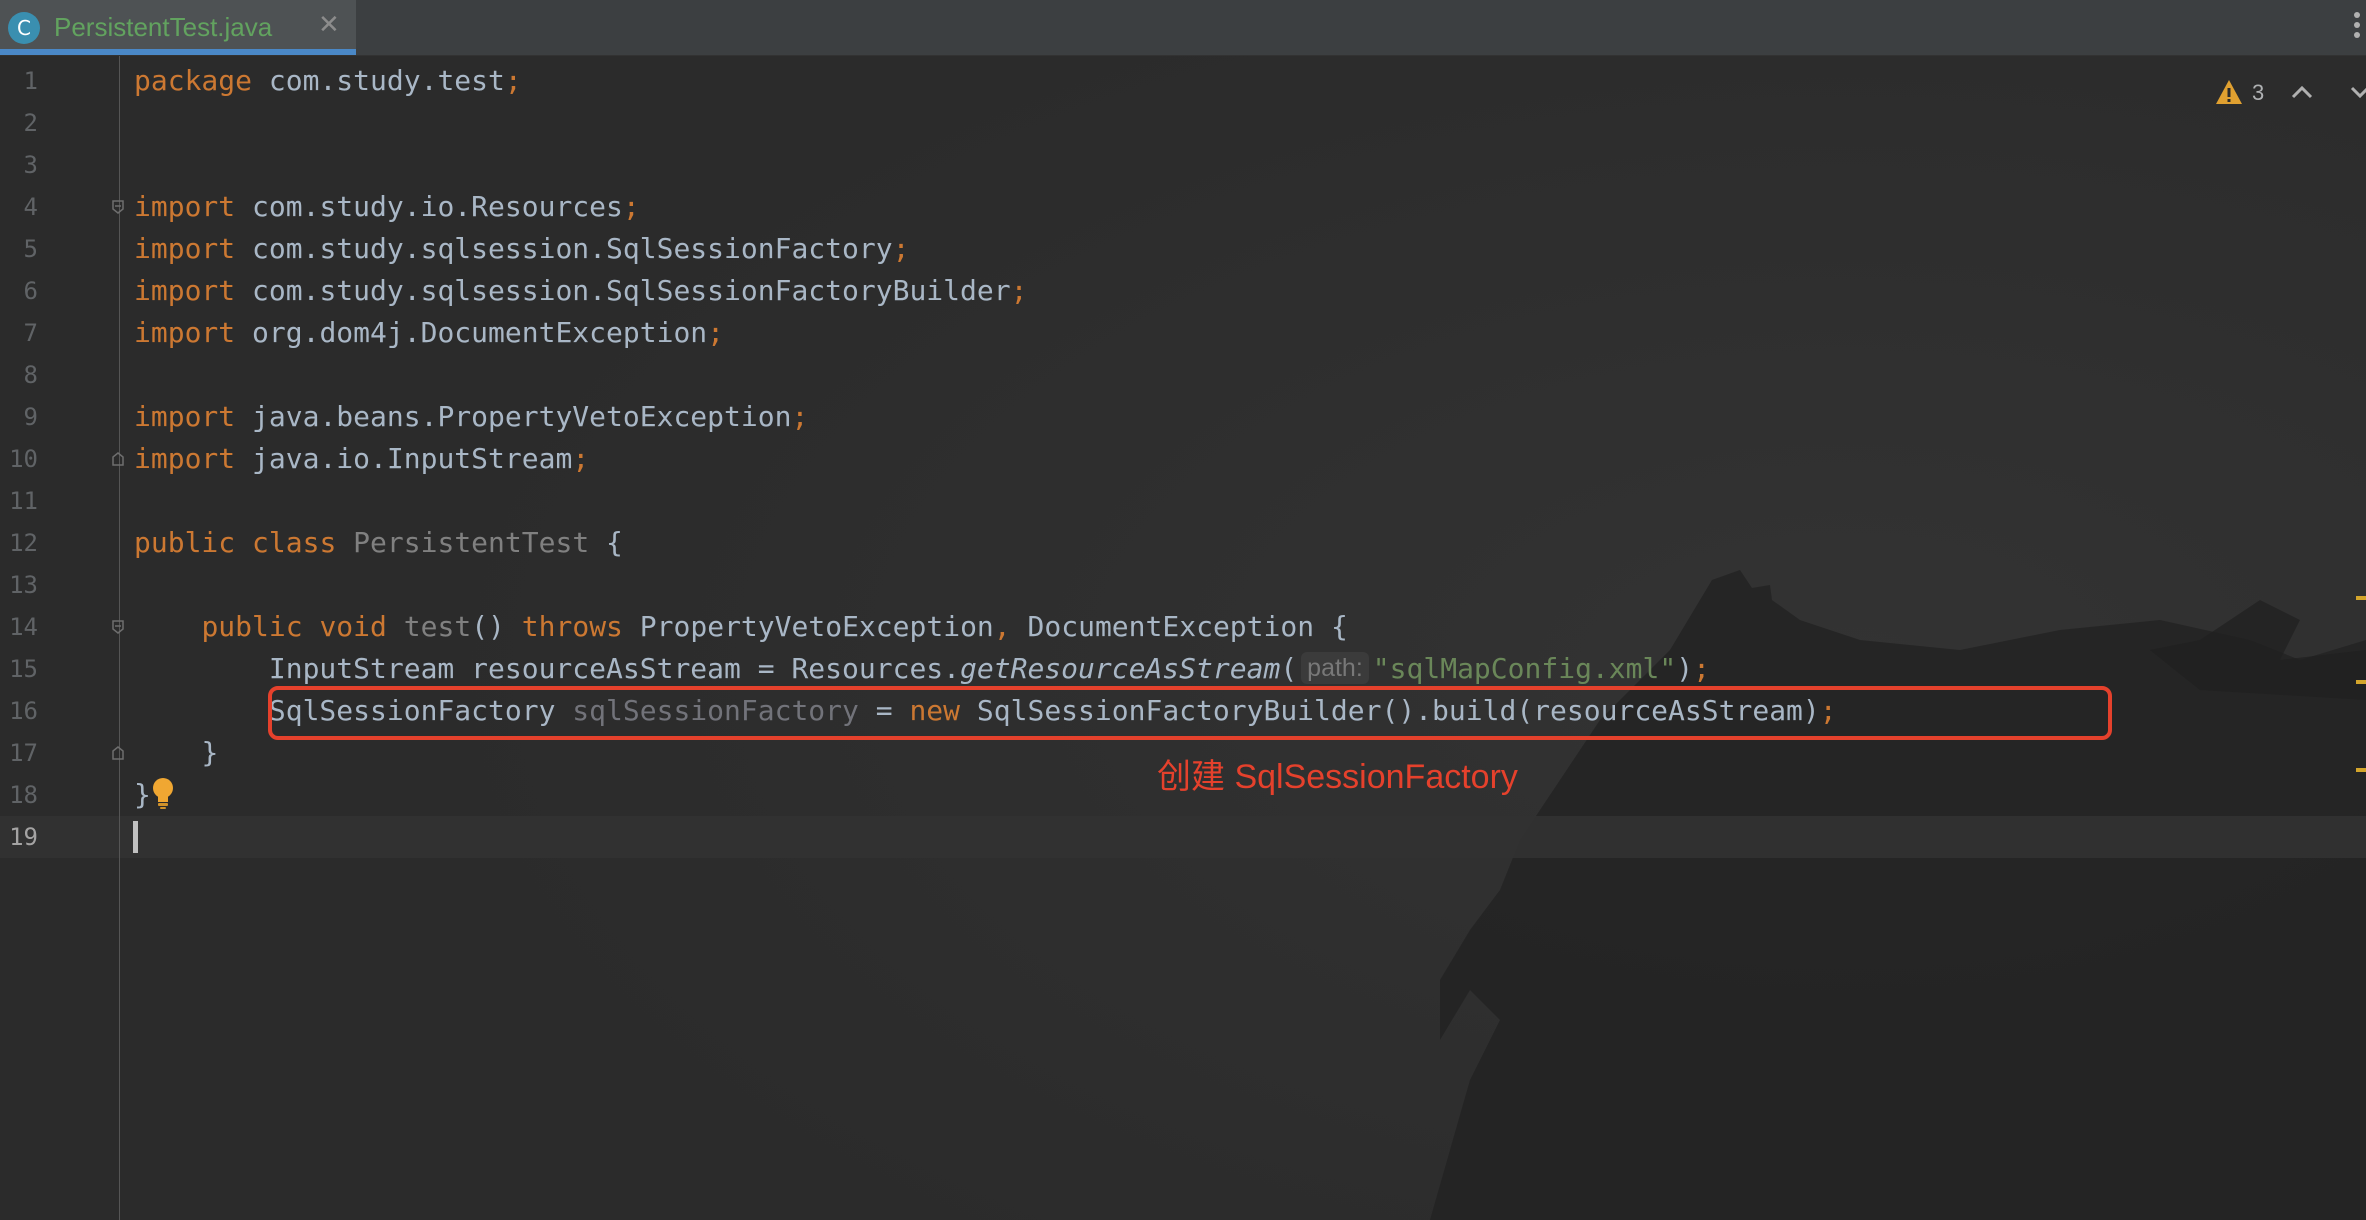 This screenshot has width=2366, height=1220. Describe the element at coordinates (30, 291) in the screenshot. I see `line-number: 6` at that location.